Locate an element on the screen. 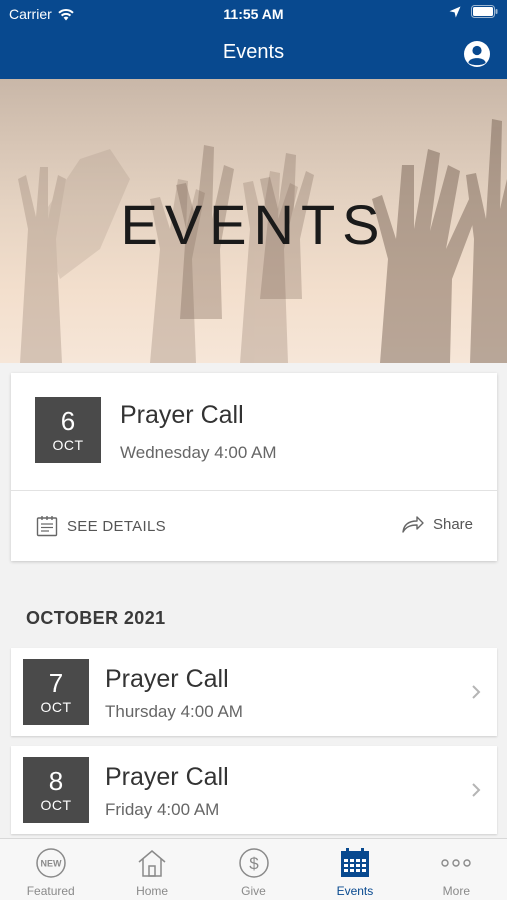 This screenshot has width=507, height=900. status-time: 11:55 AM is located at coordinates (253, 14).